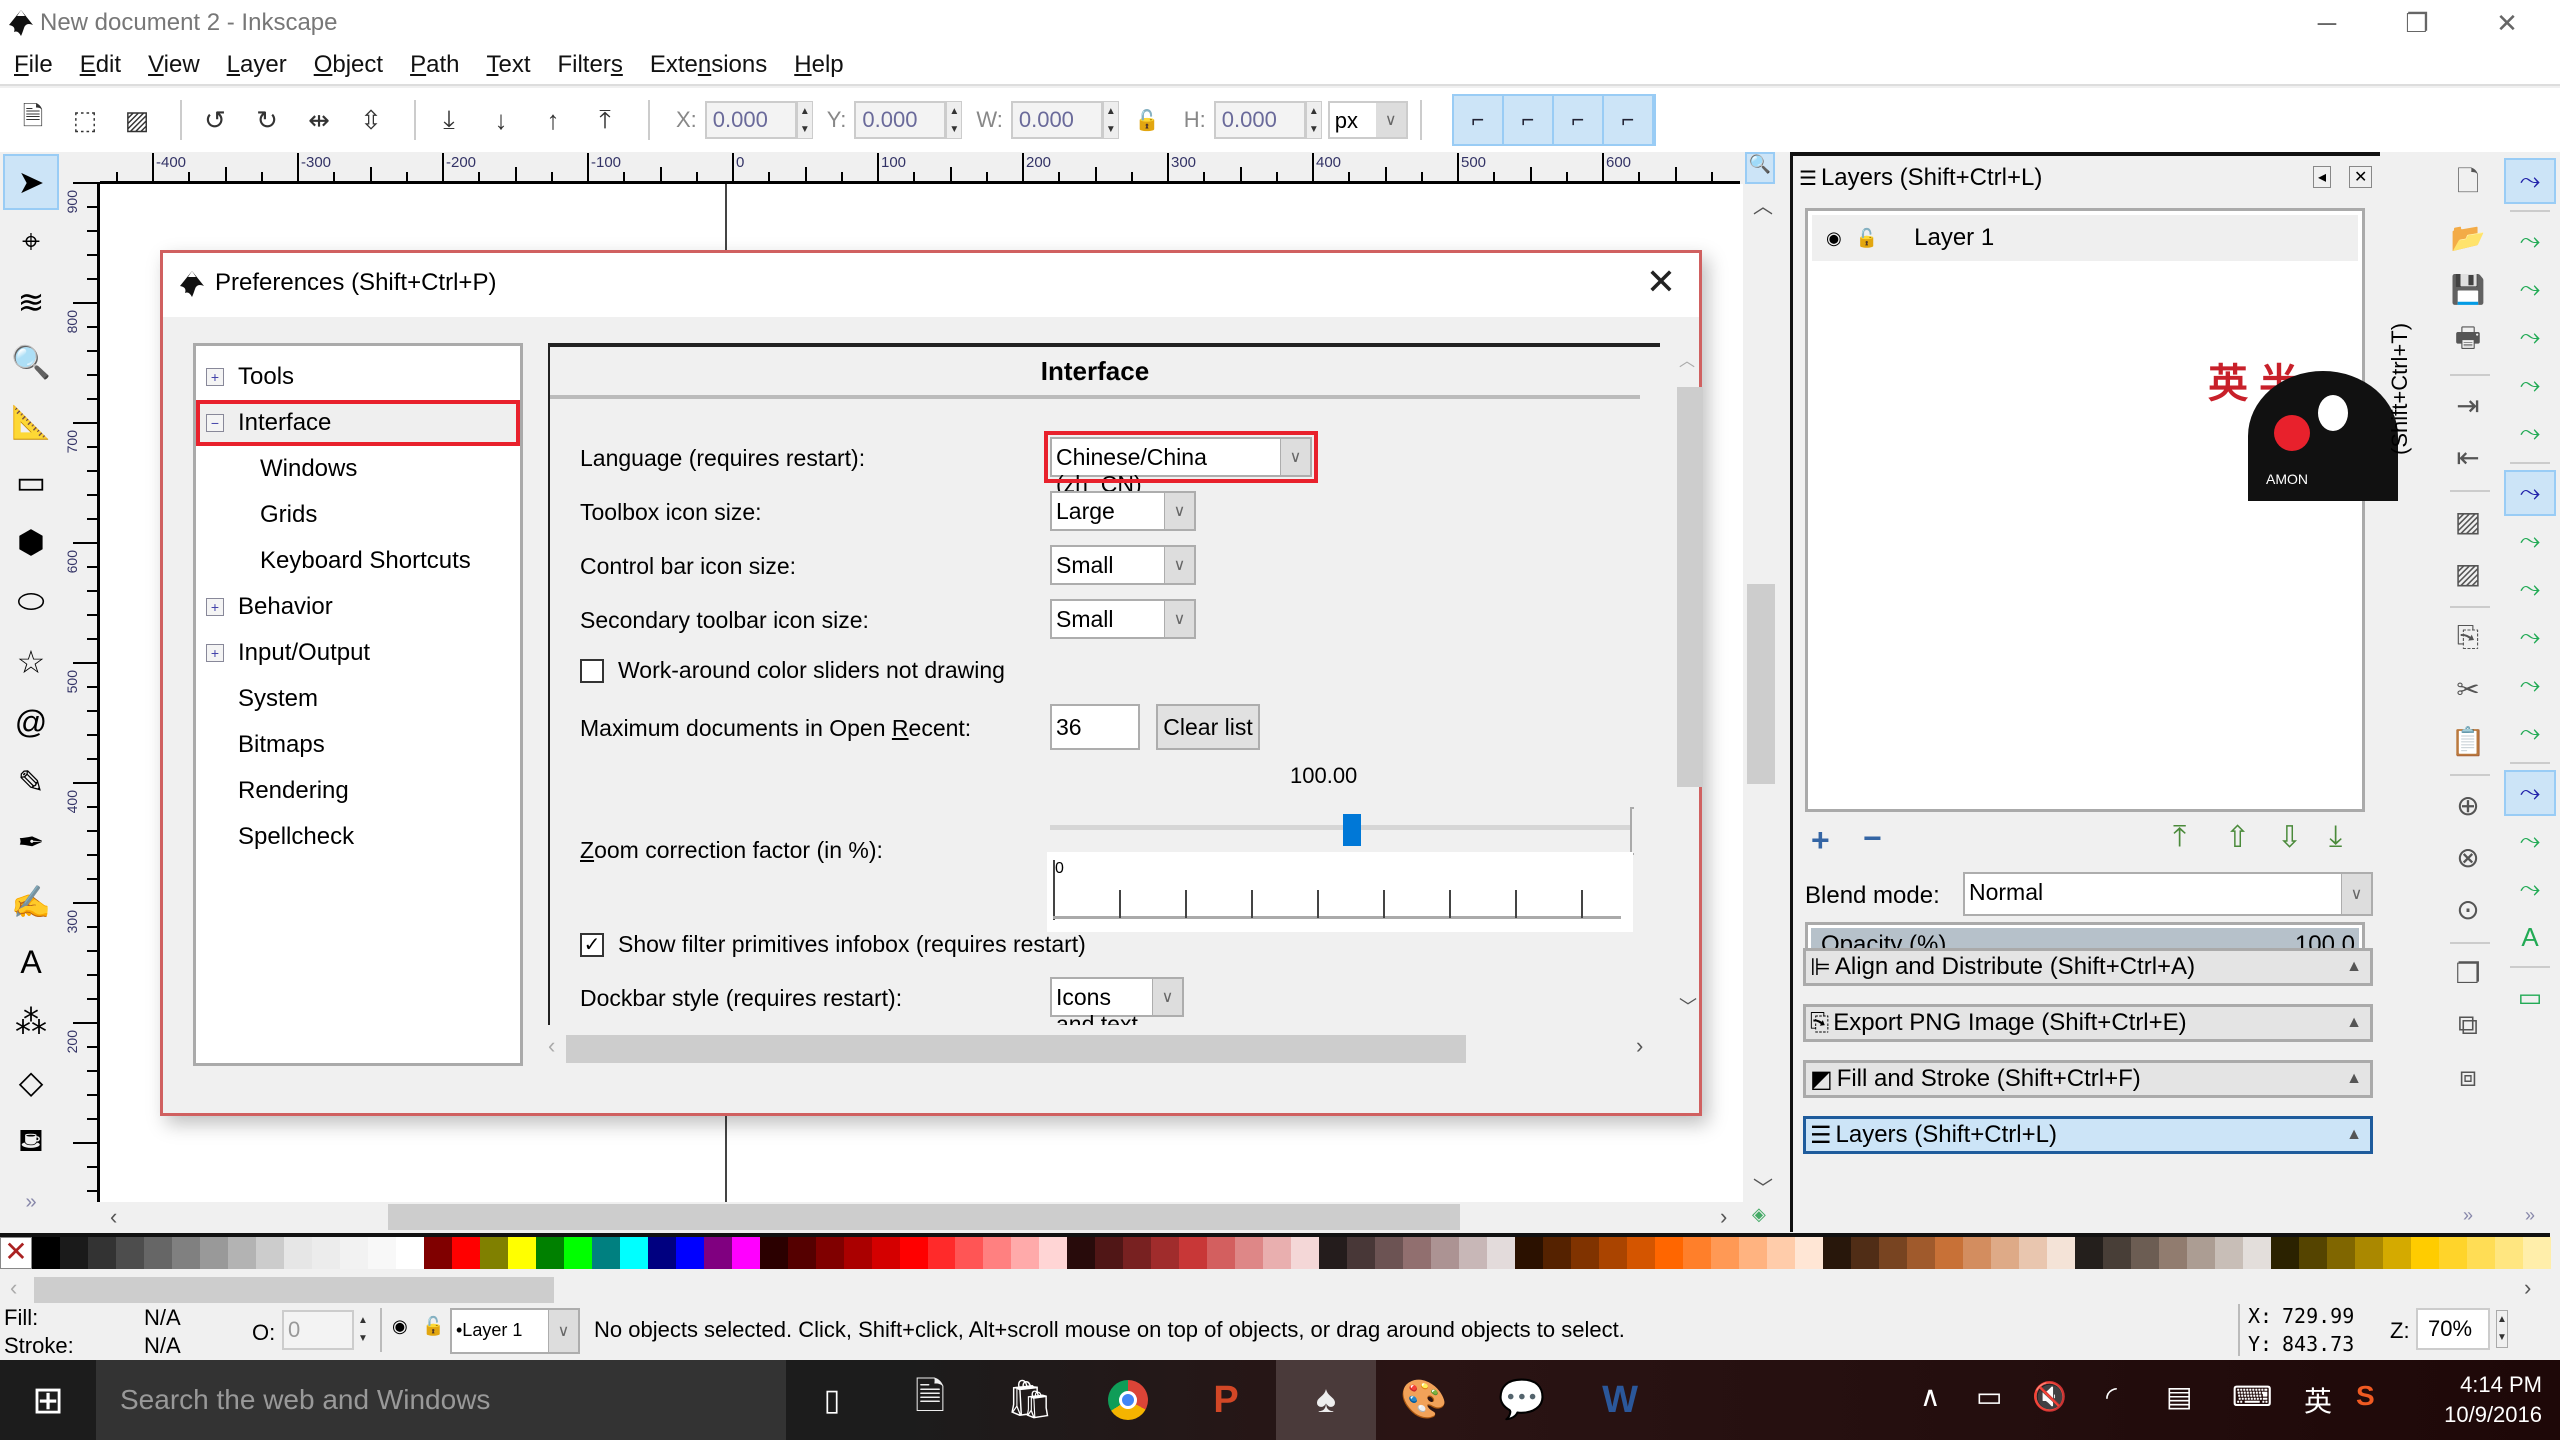  Describe the element at coordinates (750, 120) in the screenshot. I see `x-input` at that location.